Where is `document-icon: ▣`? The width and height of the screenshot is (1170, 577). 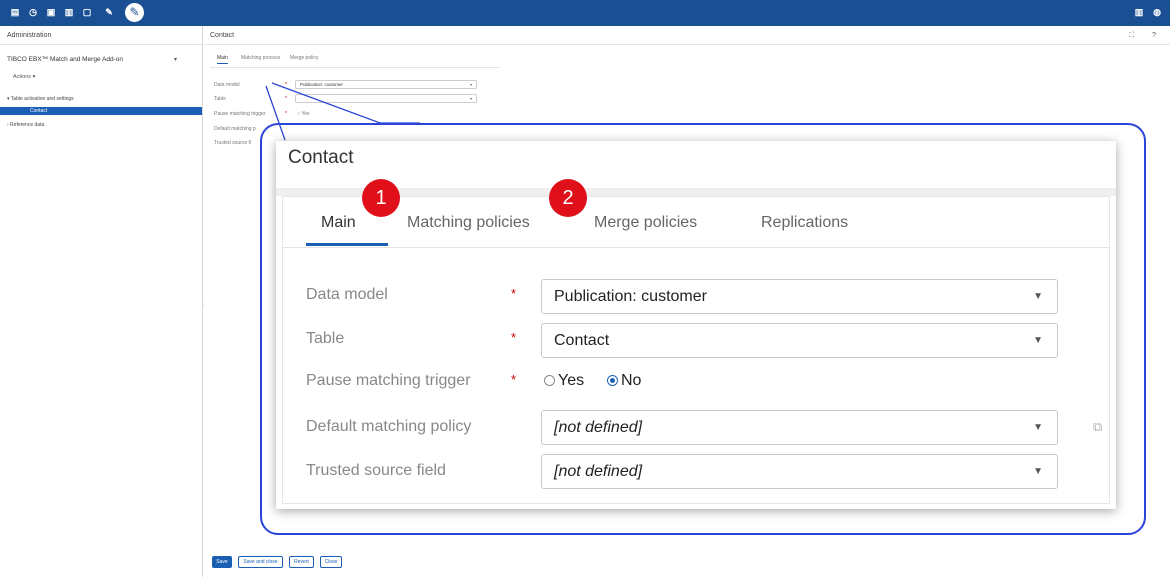
document-icon: ▣ is located at coordinates (51, 12).